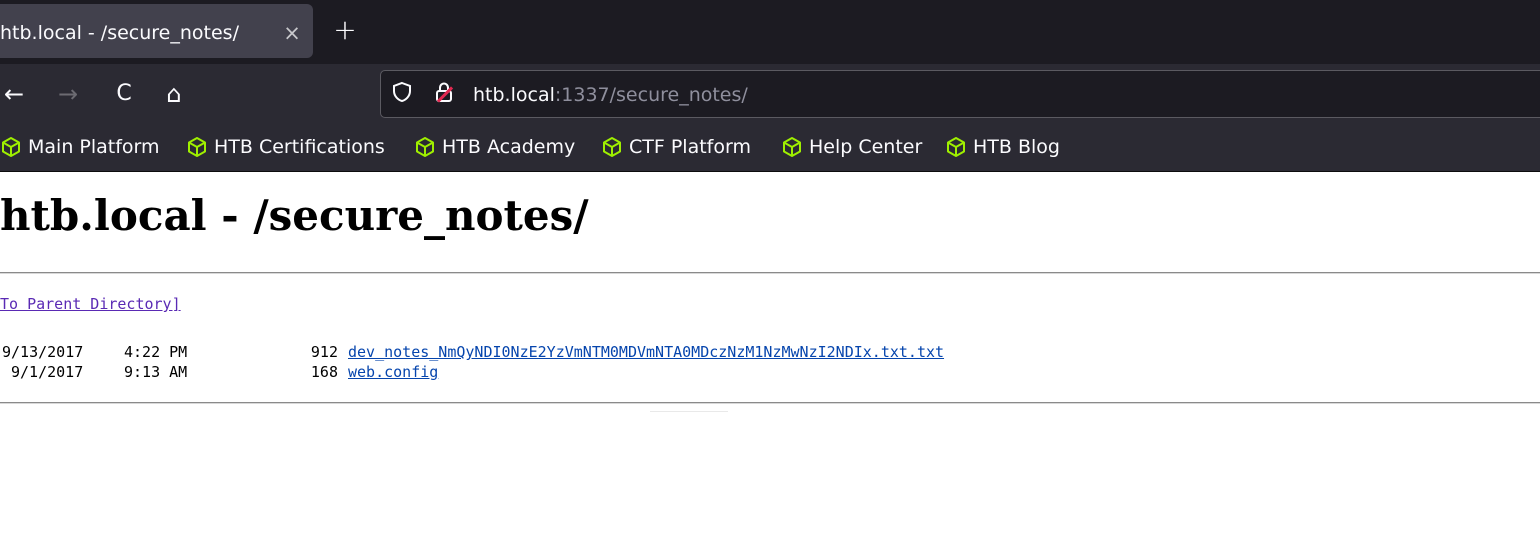 The width and height of the screenshot is (1540, 543). Describe the element at coordinates (770, 32) in the screenshot. I see `tab-strip: htb.local - /secure_notes/ × +` at that location.